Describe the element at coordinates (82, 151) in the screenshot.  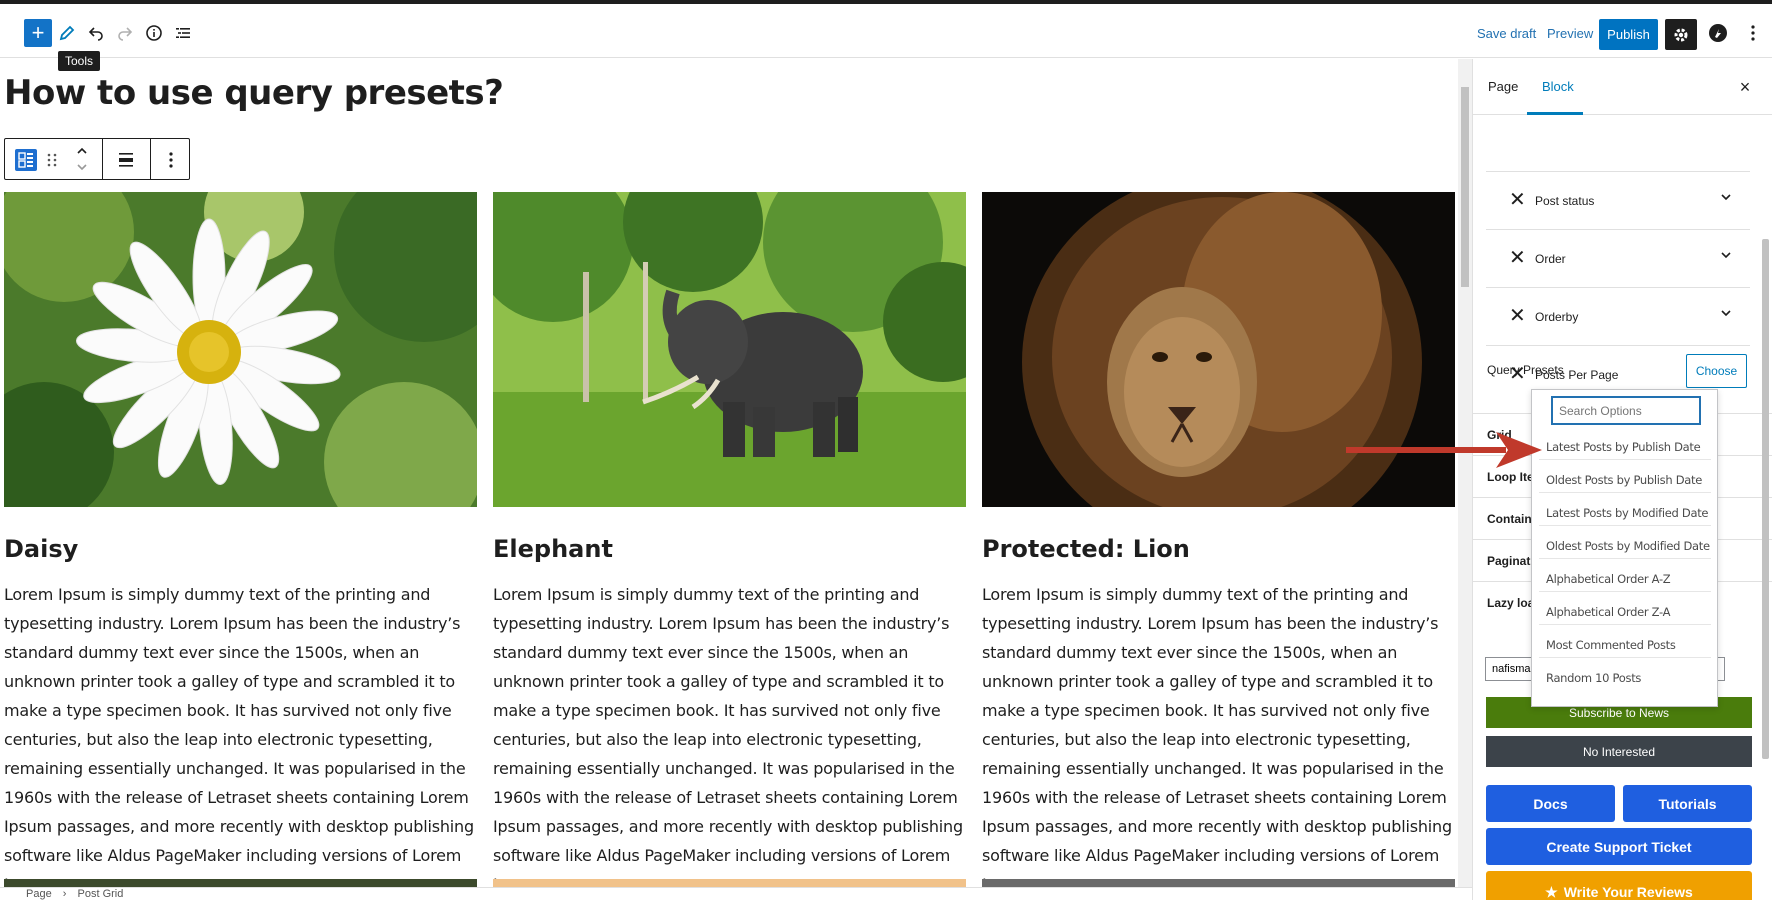
I see `move-up-icon` at that location.